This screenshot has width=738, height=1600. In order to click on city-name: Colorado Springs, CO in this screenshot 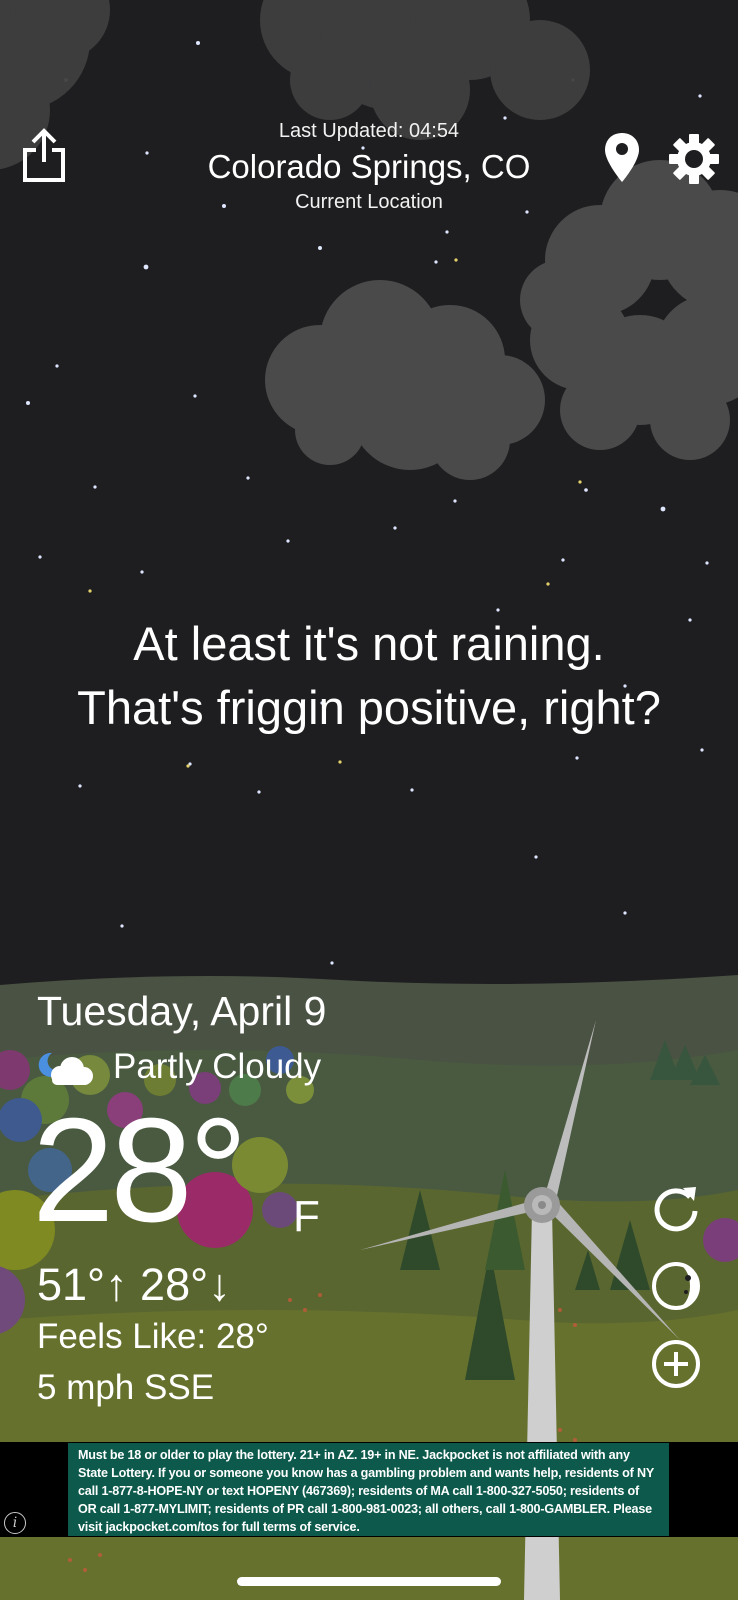, I will do `click(369, 167)`.